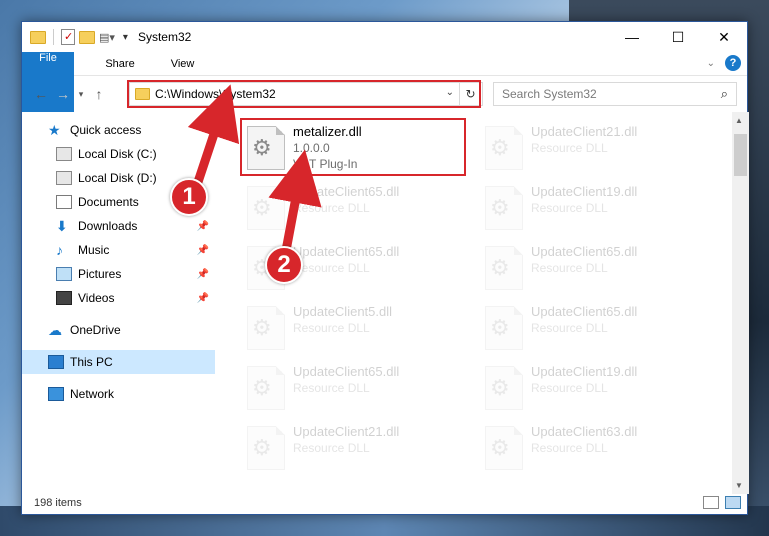 This screenshot has height=536, width=769. I want to click on file-highlight, so click(353, 147).